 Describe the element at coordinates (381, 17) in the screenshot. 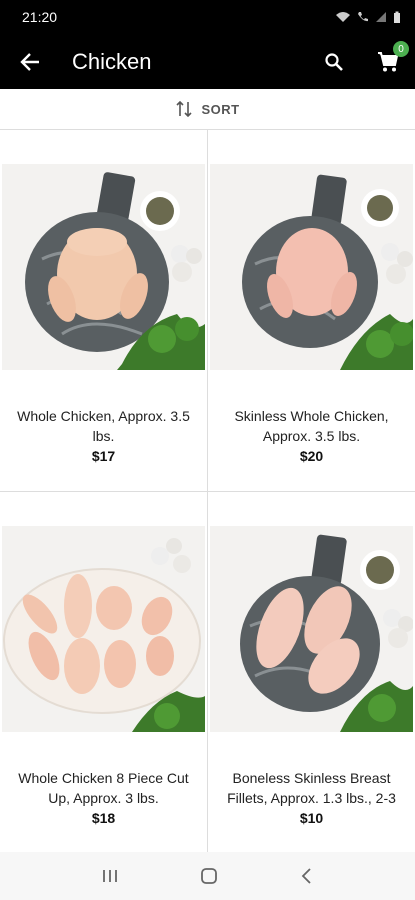

I see `signal-icon` at that location.